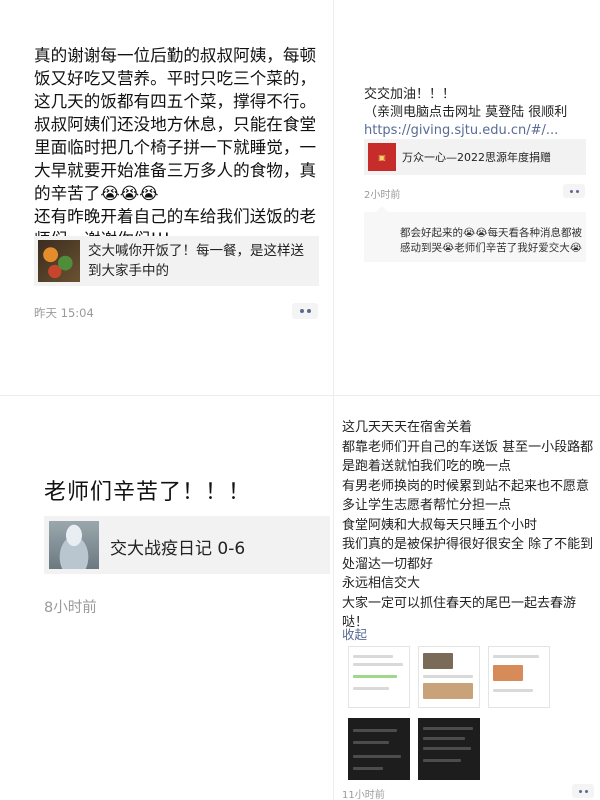  Describe the element at coordinates (491, 240) in the screenshot. I see `comment-text: 都会好起来的😭😭每天看各种消息都被感动到哭😭老师们辛苦了我好爱交大😭` at that location.